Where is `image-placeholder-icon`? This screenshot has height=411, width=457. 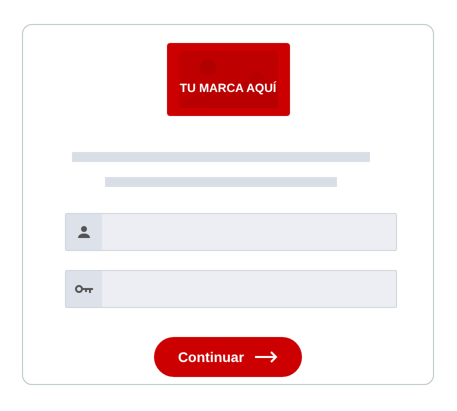
image-placeholder-icon is located at coordinates (228, 79).